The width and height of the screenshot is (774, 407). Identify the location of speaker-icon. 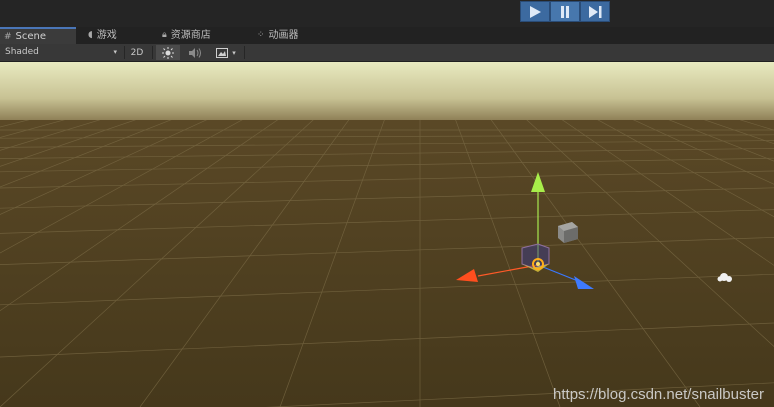
(195, 52).